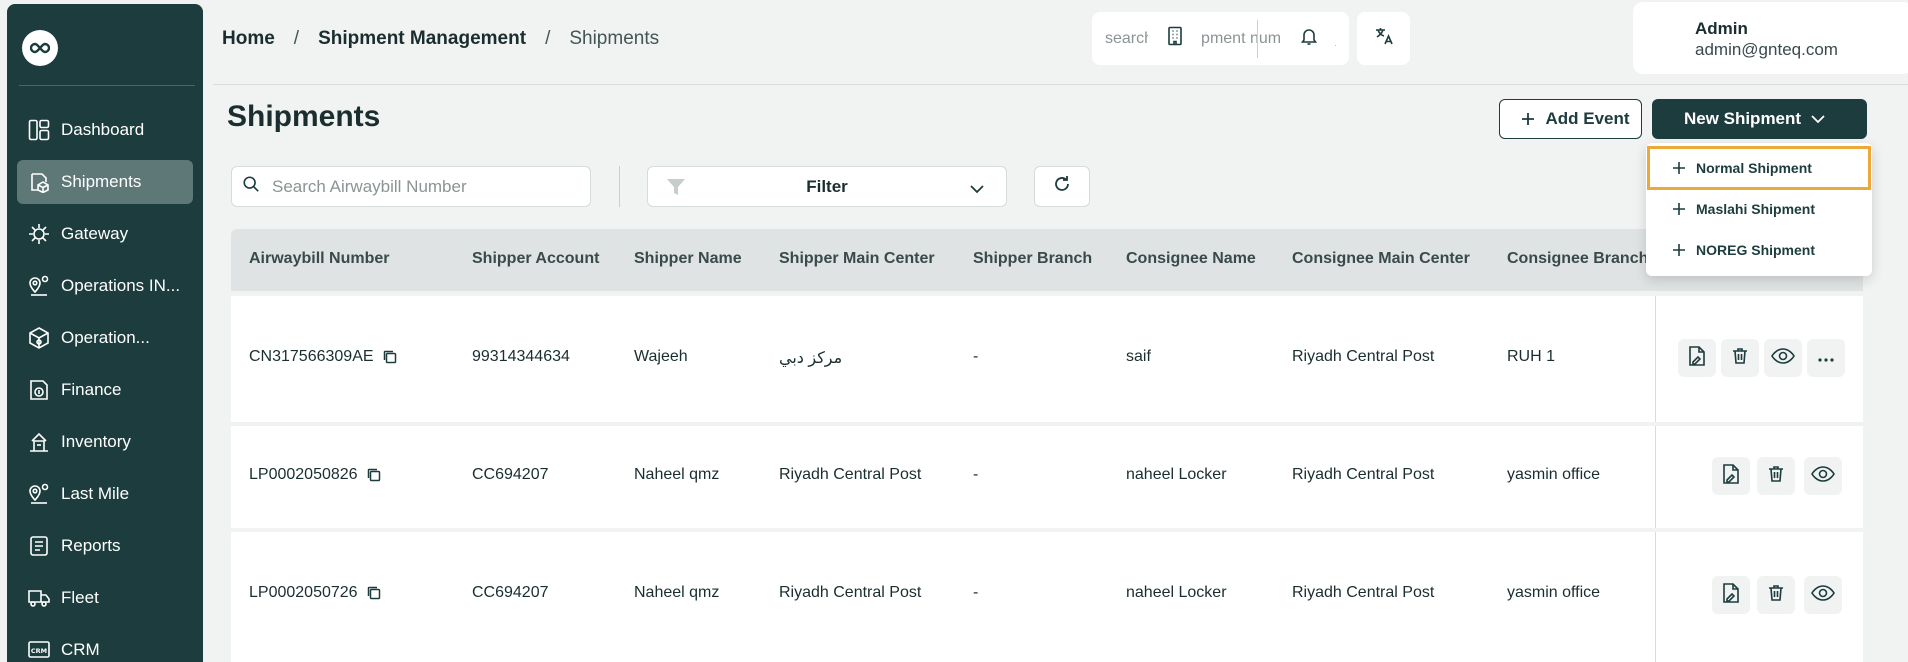  What do you see at coordinates (39, 494) in the screenshot?
I see `last-mile-icon` at bounding box center [39, 494].